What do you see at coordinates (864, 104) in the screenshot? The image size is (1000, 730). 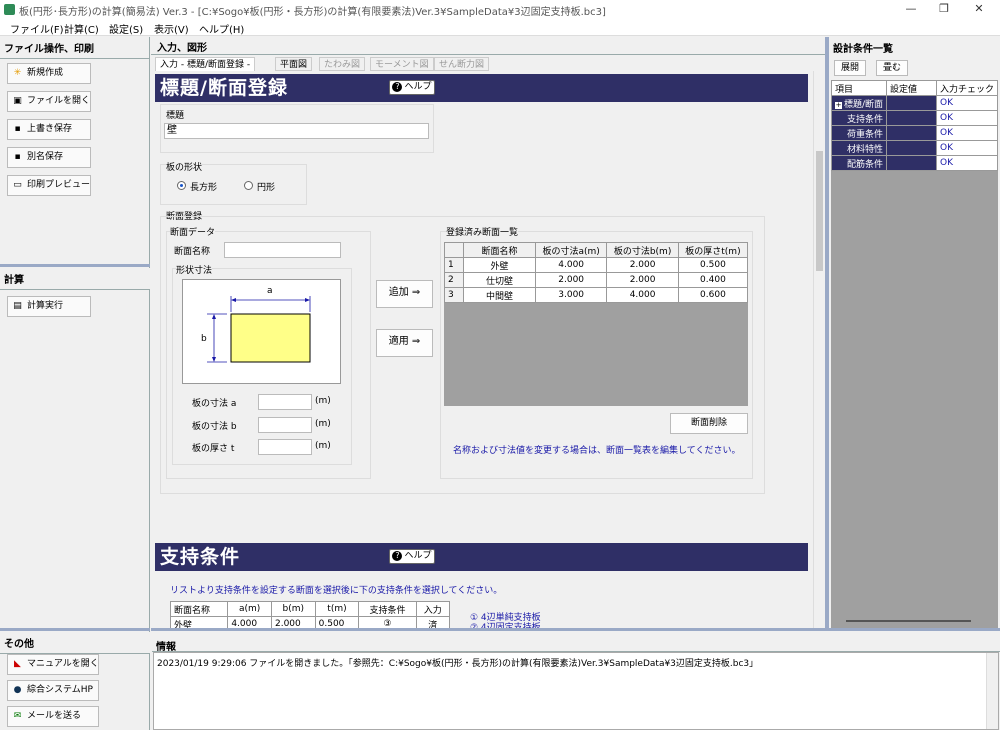 I see `cond-item-label: 標題/断面` at bounding box center [864, 104].